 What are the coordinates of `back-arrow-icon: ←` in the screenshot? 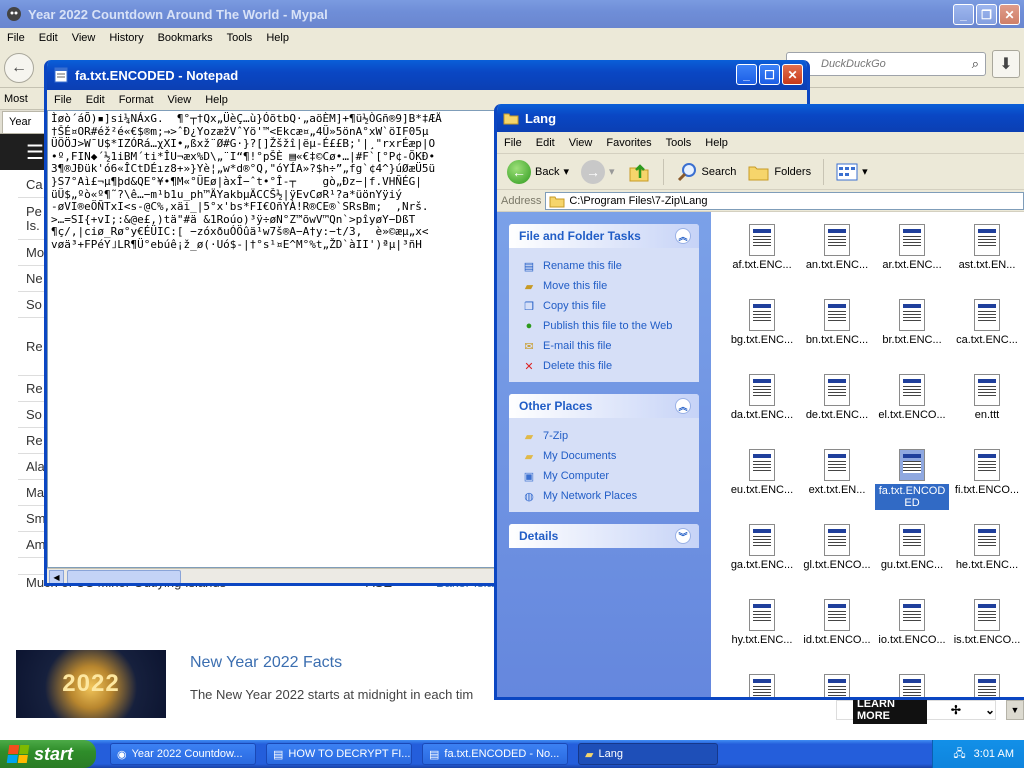 It's located at (19, 67).